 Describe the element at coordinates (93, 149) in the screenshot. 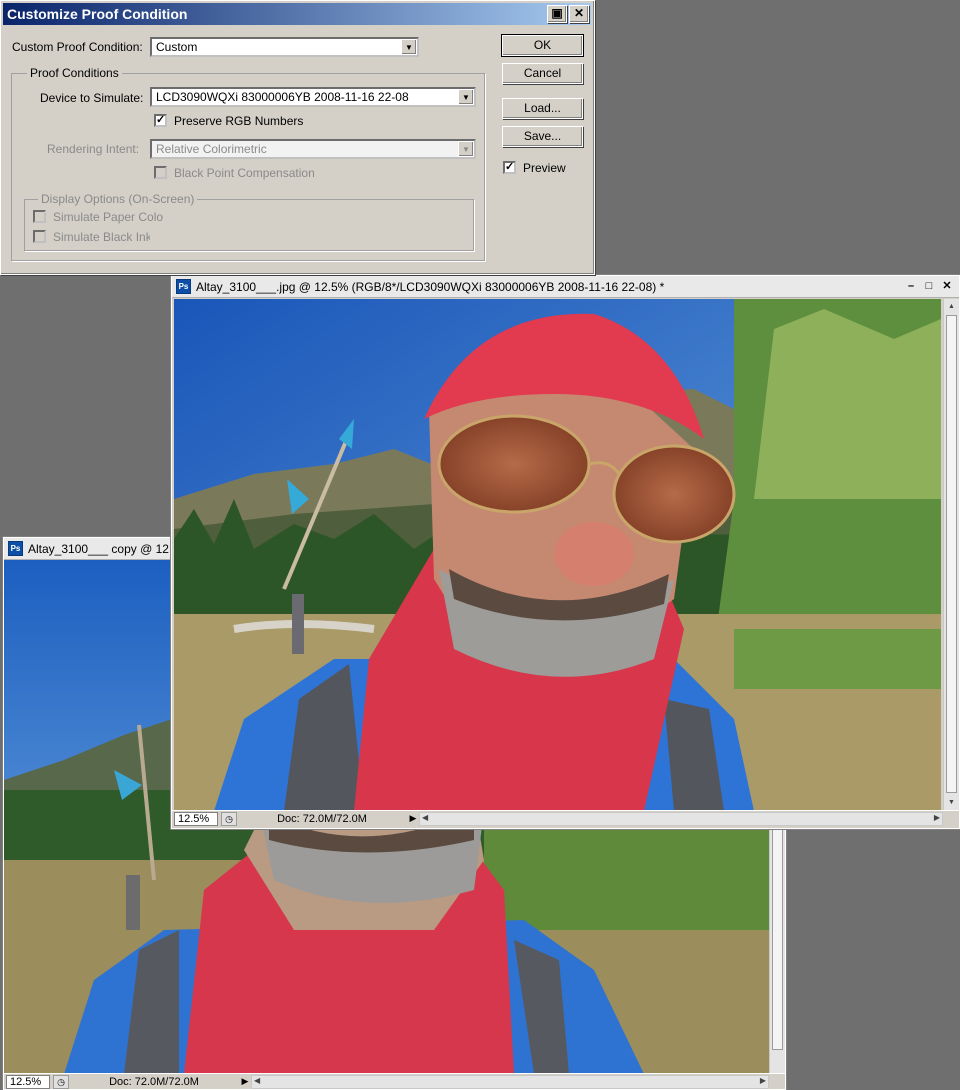

I see `rendering-intent-label: Rendering Intent:` at that location.